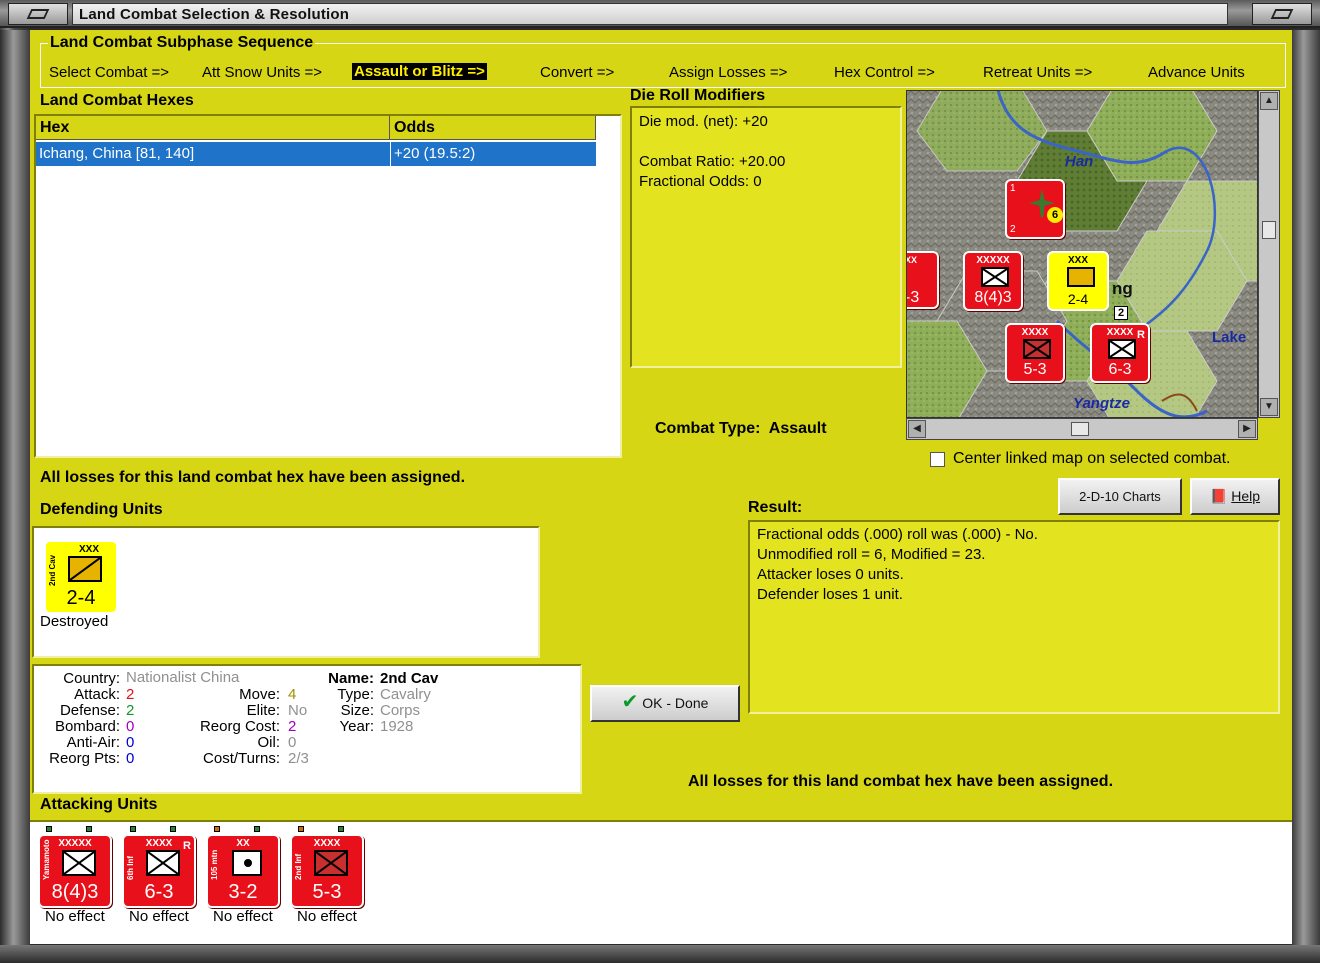 The image size is (1320, 963). Describe the element at coordinates (263, 710) in the screenshot. I see `elite-label: Elite:` at that location.